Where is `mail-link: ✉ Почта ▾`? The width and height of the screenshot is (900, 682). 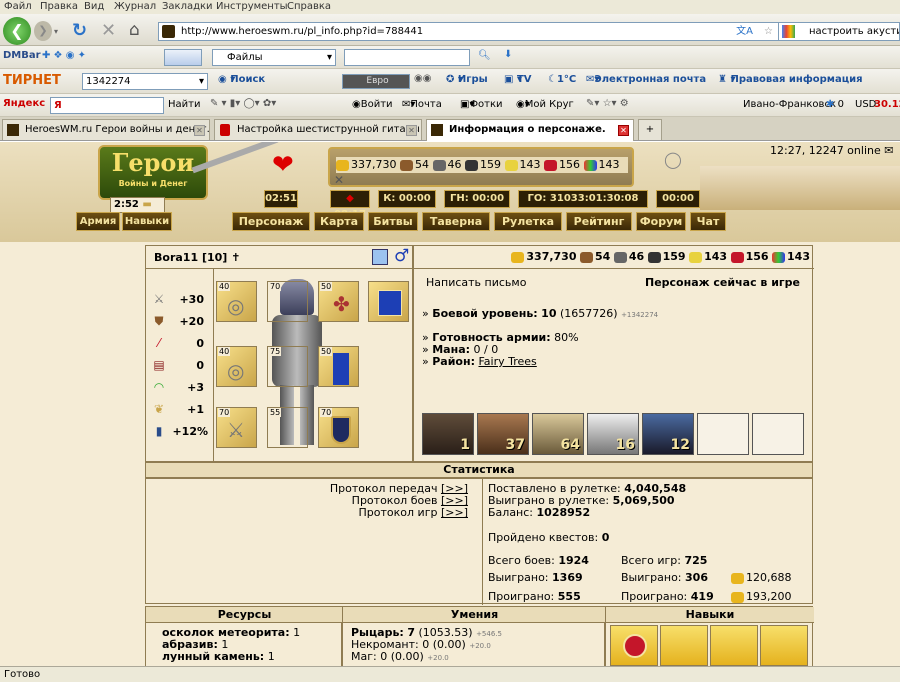 mail-link: ✉ Почта ▾ is located at coordinates (422, 104).